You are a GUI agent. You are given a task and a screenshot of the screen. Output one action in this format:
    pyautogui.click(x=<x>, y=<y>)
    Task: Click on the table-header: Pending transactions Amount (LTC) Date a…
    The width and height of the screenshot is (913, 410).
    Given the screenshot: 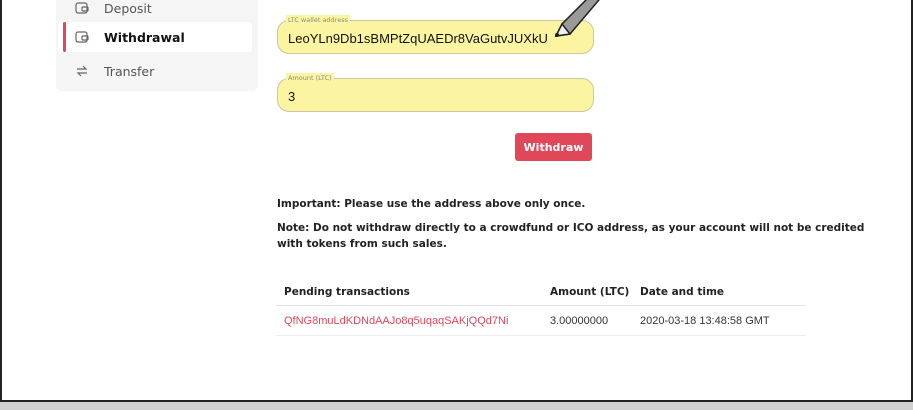 What is the action you would take?
    pyautogui.click(x=541, y=292)
    